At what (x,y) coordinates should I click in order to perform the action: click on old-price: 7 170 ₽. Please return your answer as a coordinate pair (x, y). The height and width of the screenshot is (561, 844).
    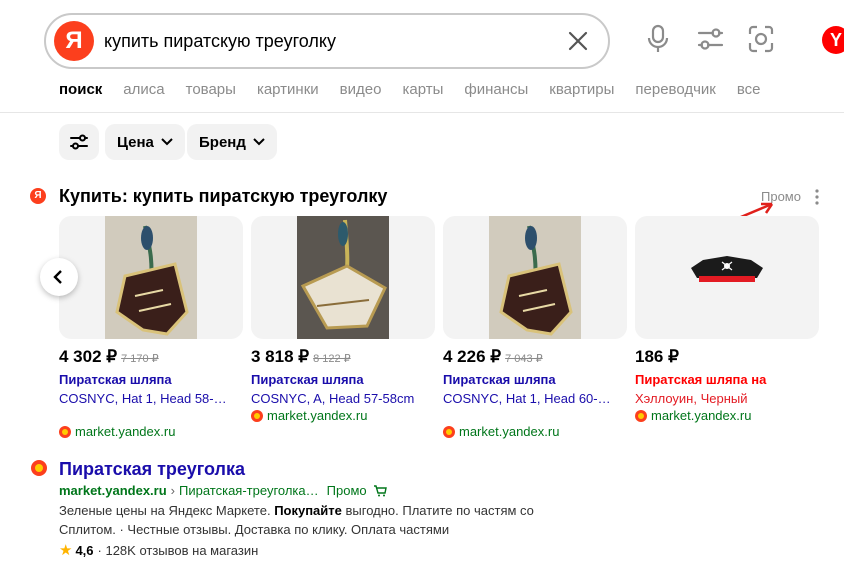
    Looking at the image, I should click on (140, 359).